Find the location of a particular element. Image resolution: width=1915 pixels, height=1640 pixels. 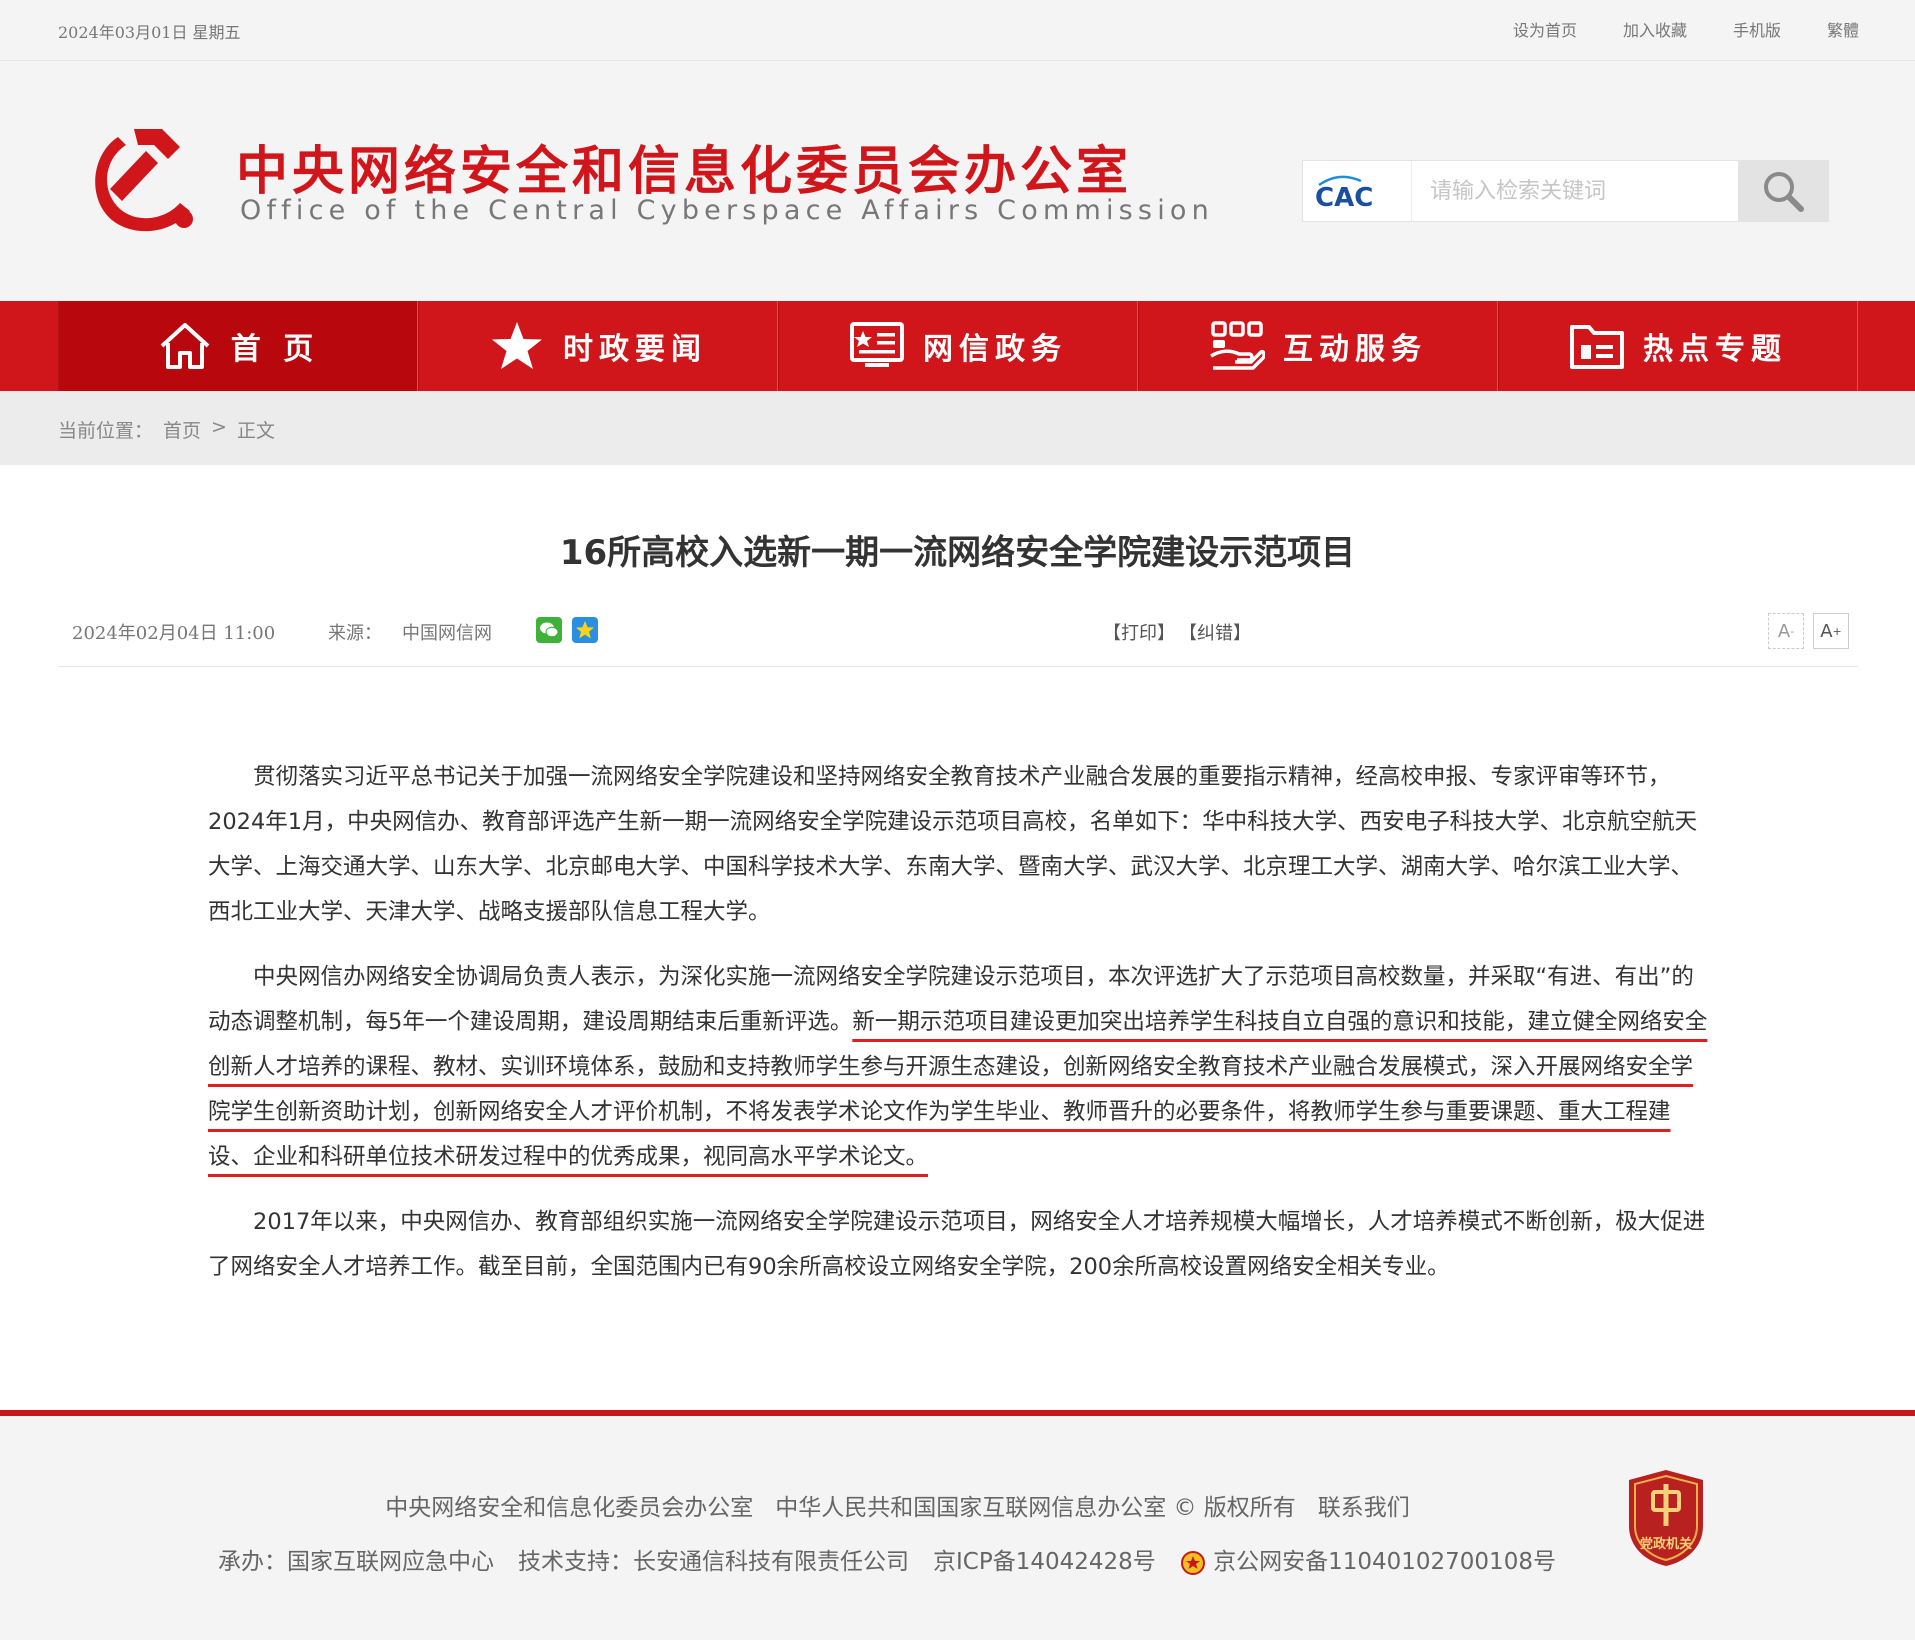

icp-link: 京ICP备14042428号 is located at coordinates (1044, 1559).